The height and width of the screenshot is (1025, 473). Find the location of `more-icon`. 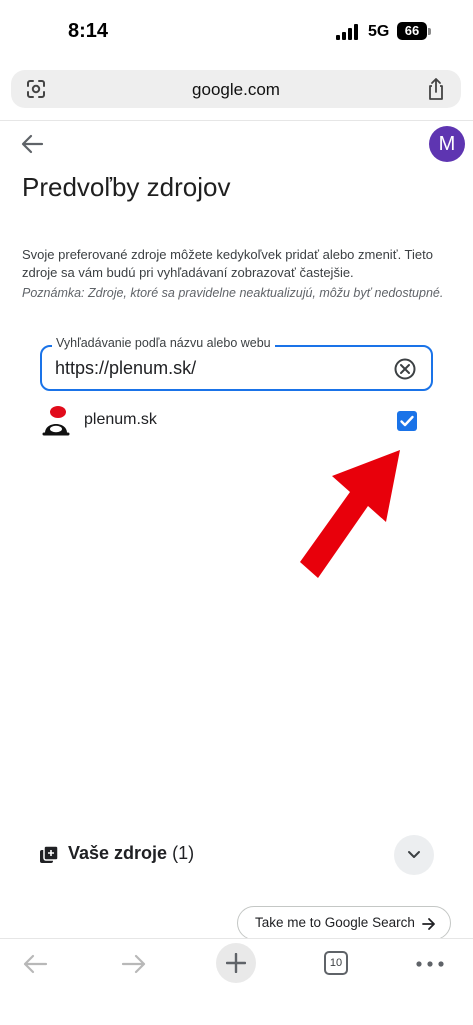

more-icon is located at coordinates (430, 964).